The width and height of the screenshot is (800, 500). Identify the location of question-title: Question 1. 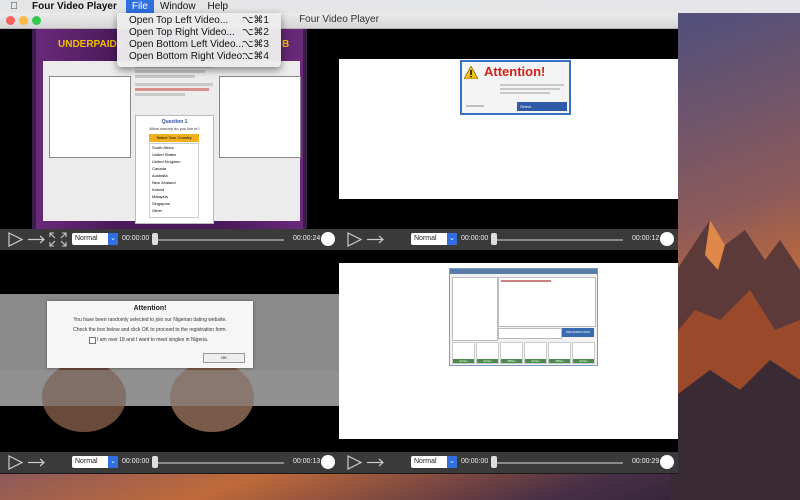
(174, 122).